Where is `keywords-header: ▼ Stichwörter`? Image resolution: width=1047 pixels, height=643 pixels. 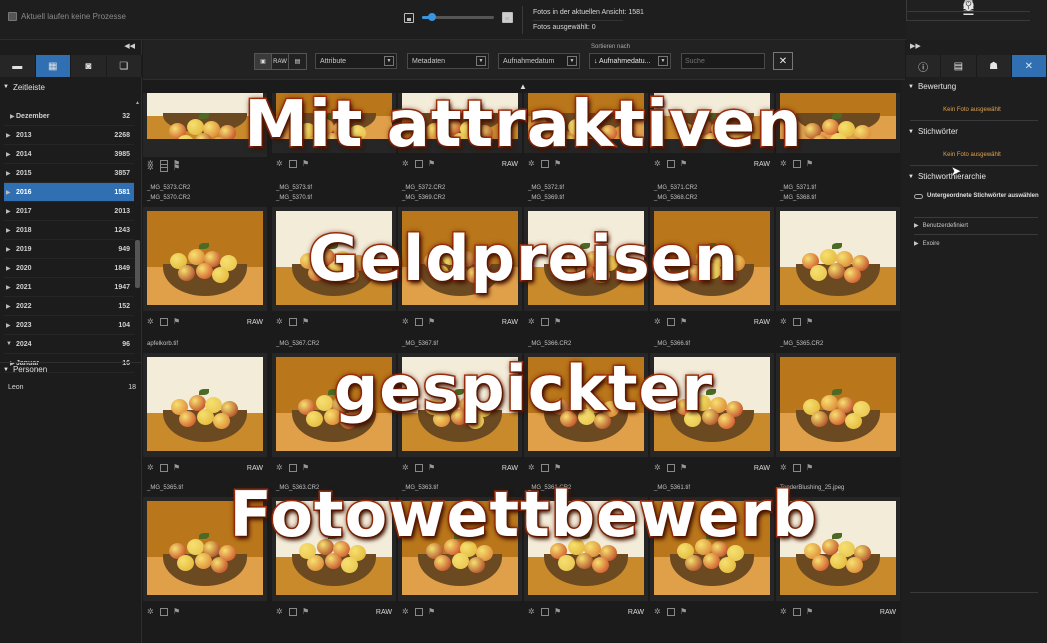
keywords-header: ▼ Stichwörter is located at coordinates (972, 131).